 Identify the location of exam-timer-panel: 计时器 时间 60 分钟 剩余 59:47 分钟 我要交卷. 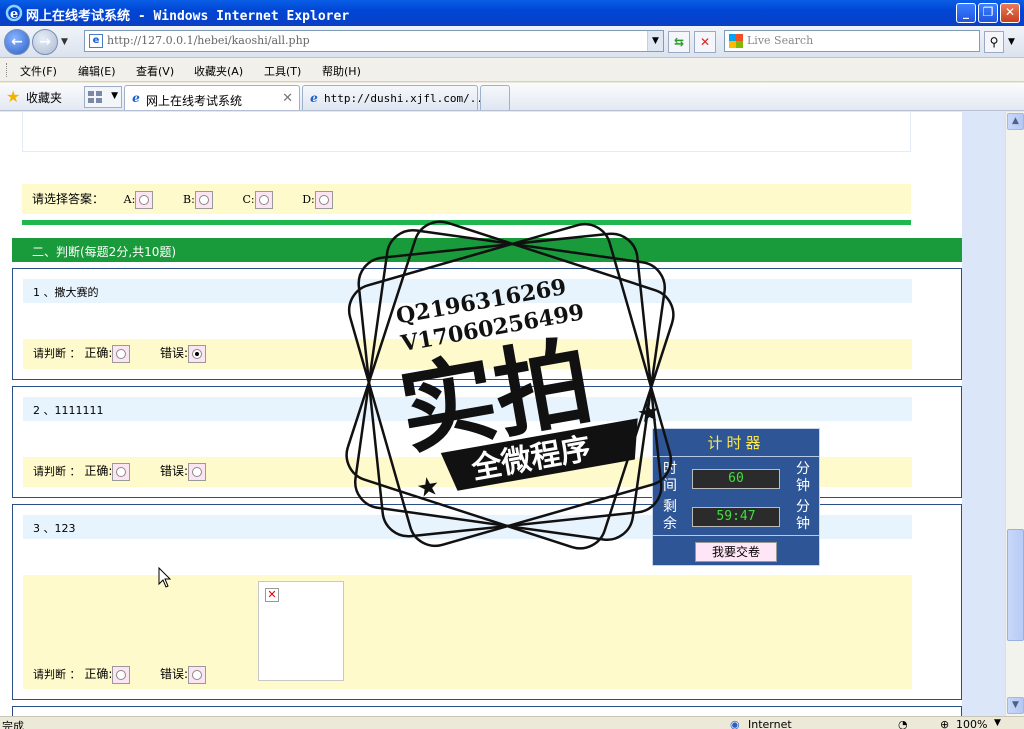
(736, 497).